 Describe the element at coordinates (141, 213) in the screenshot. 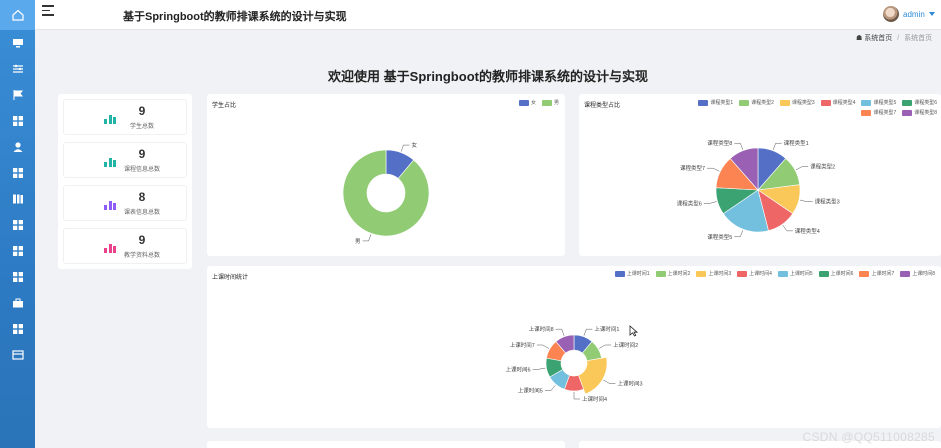

I see `stat-label: 课表信息总数` at that location.